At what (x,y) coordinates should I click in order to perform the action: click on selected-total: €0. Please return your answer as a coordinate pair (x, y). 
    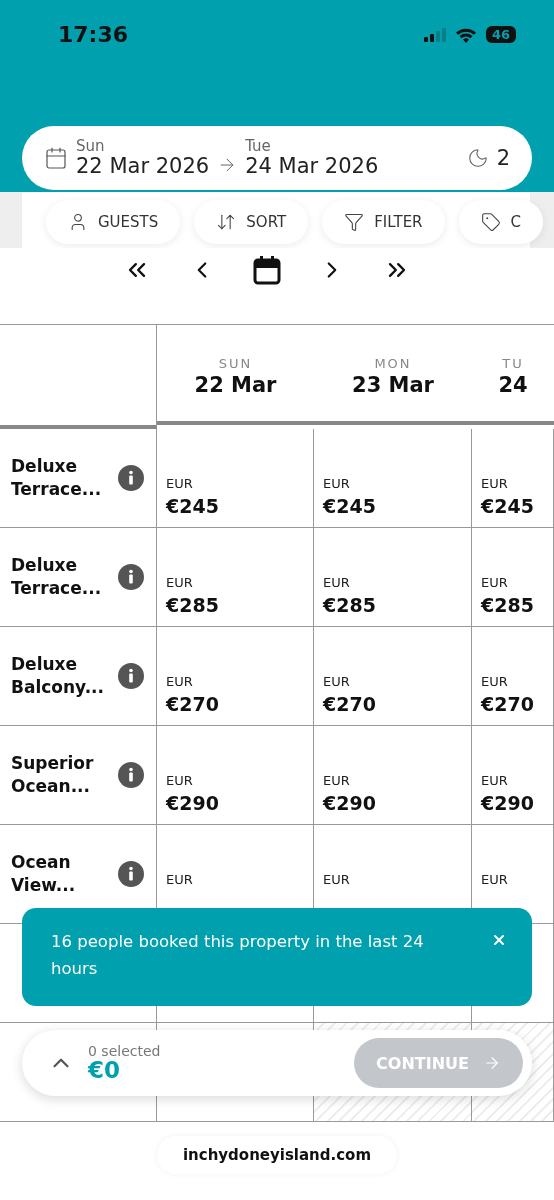
    Looking at the image, I should click on (104, 1070).